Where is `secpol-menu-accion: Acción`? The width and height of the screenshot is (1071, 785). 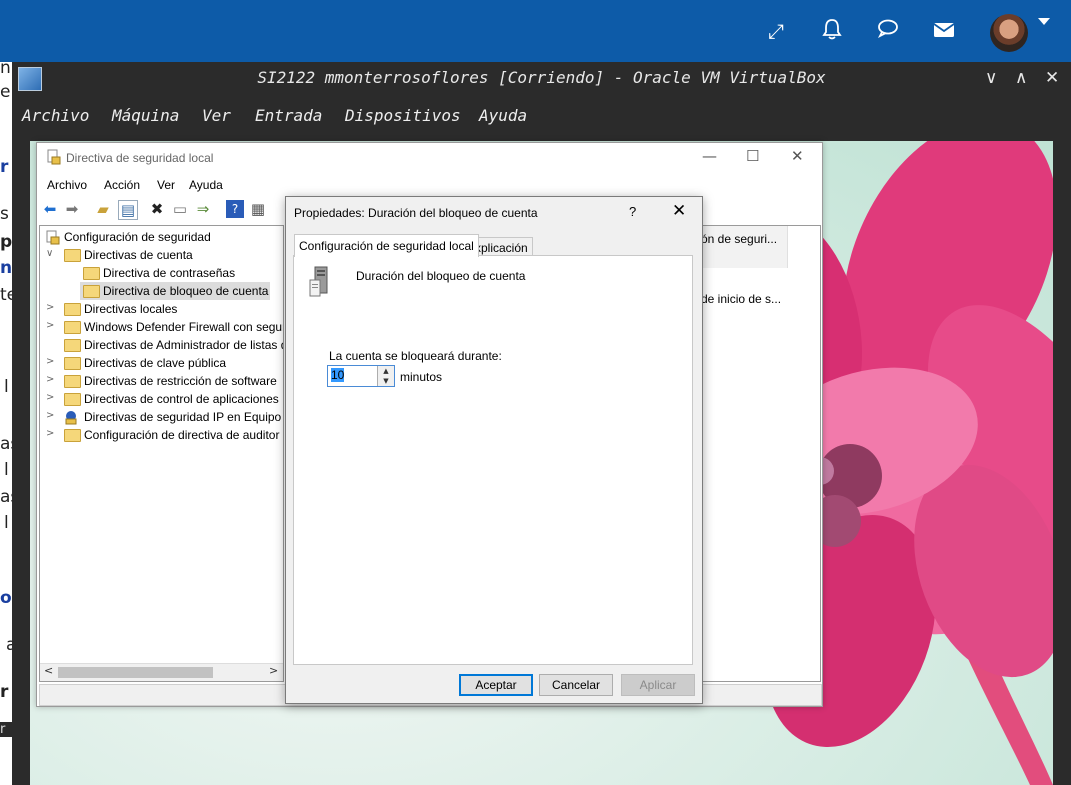 secpol-menu-accion: Acción is located at coordinates (122, 185).